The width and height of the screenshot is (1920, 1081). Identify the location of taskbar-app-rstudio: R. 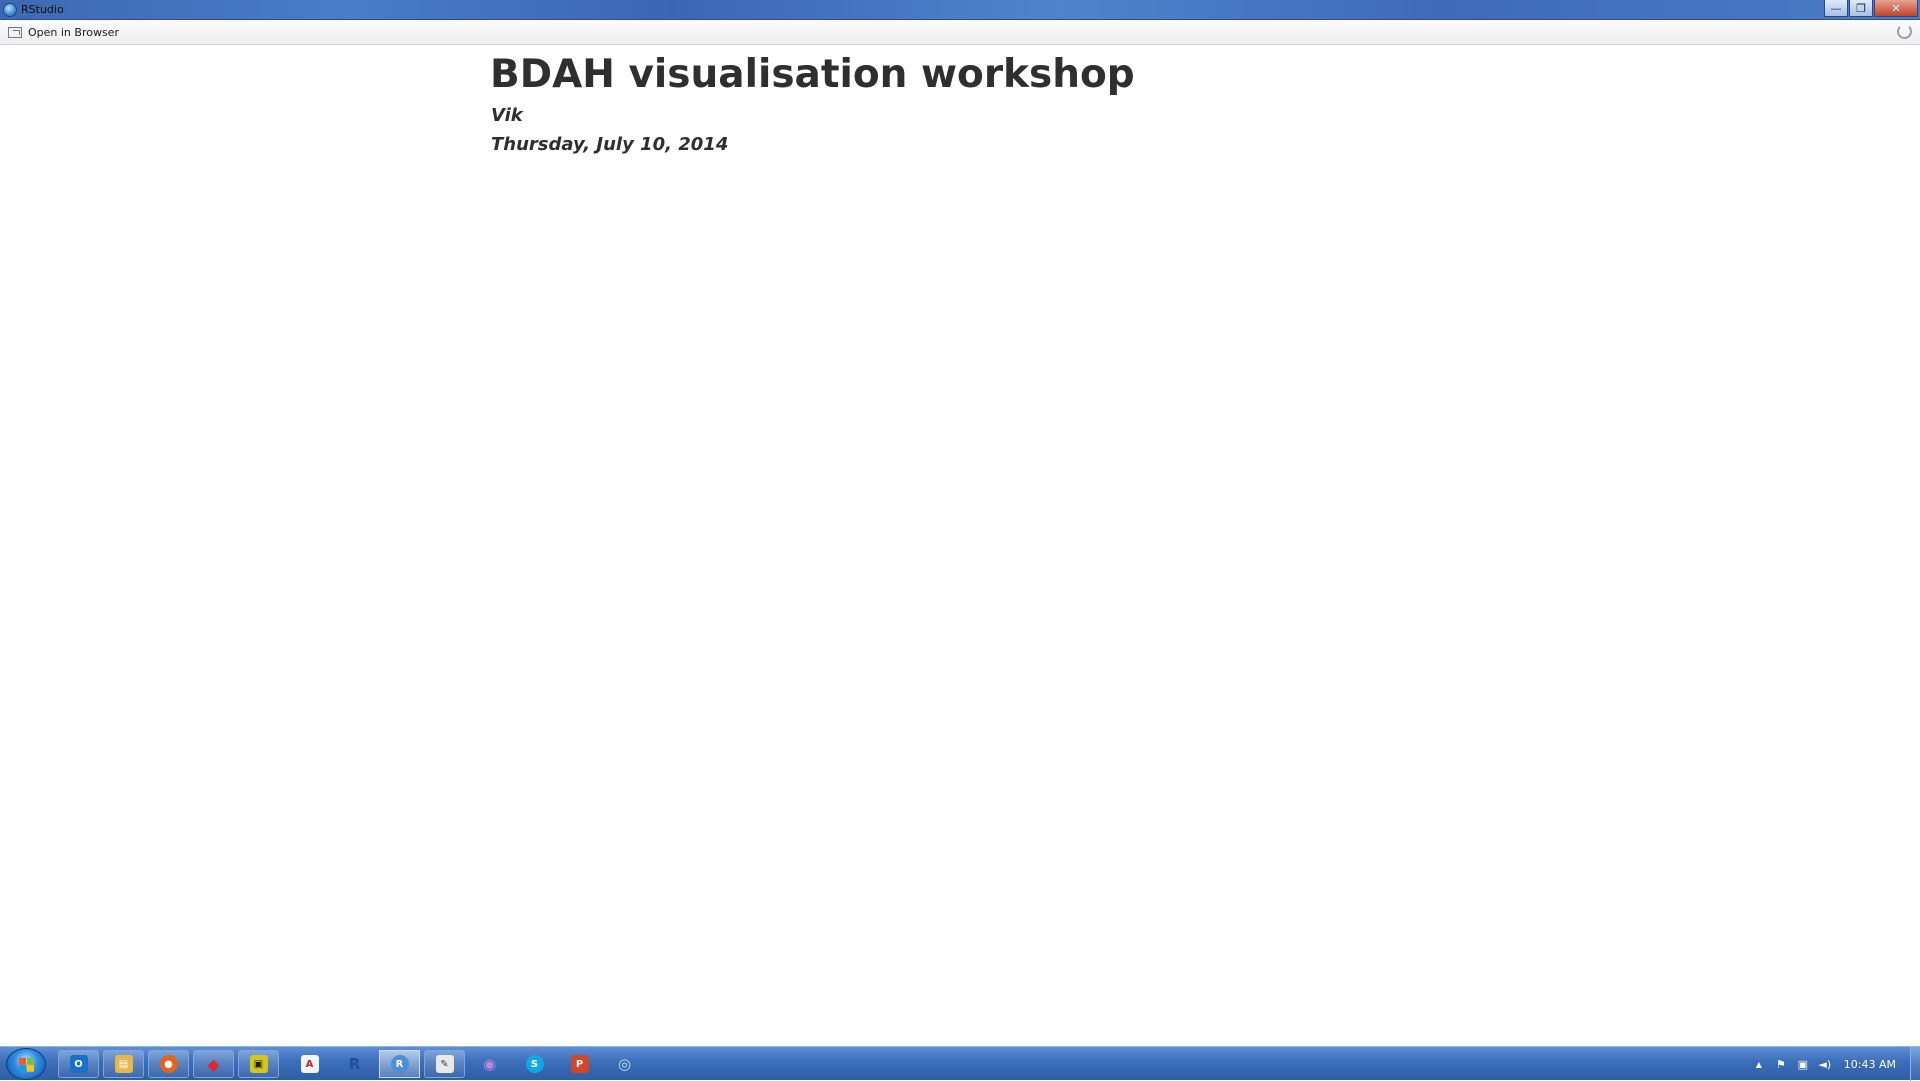
(399, 1064).